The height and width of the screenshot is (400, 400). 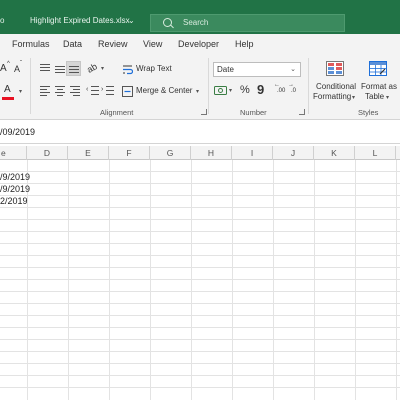 What do you see at coordinates (170, 153) in the screenshot?
I see `column-header: G` at bounding box center [170, 153].